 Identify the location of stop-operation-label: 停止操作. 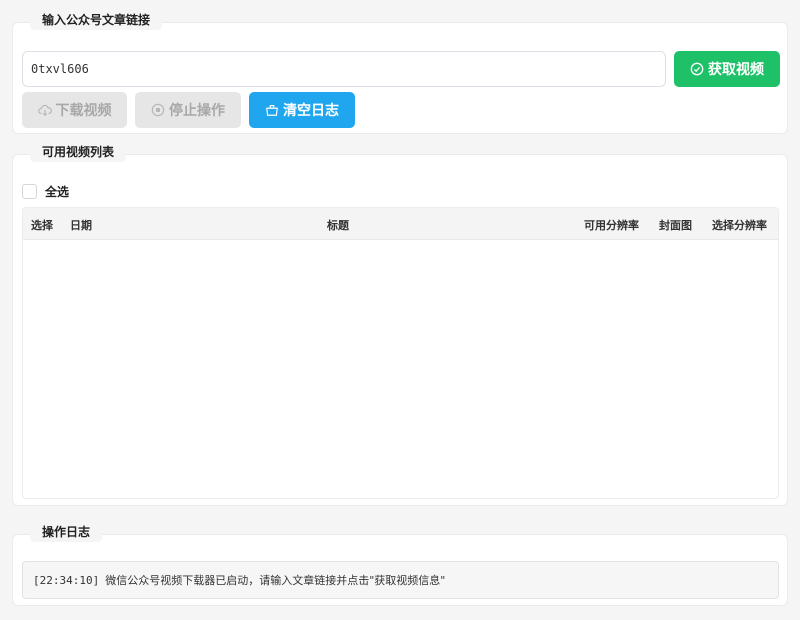
(197, 111).